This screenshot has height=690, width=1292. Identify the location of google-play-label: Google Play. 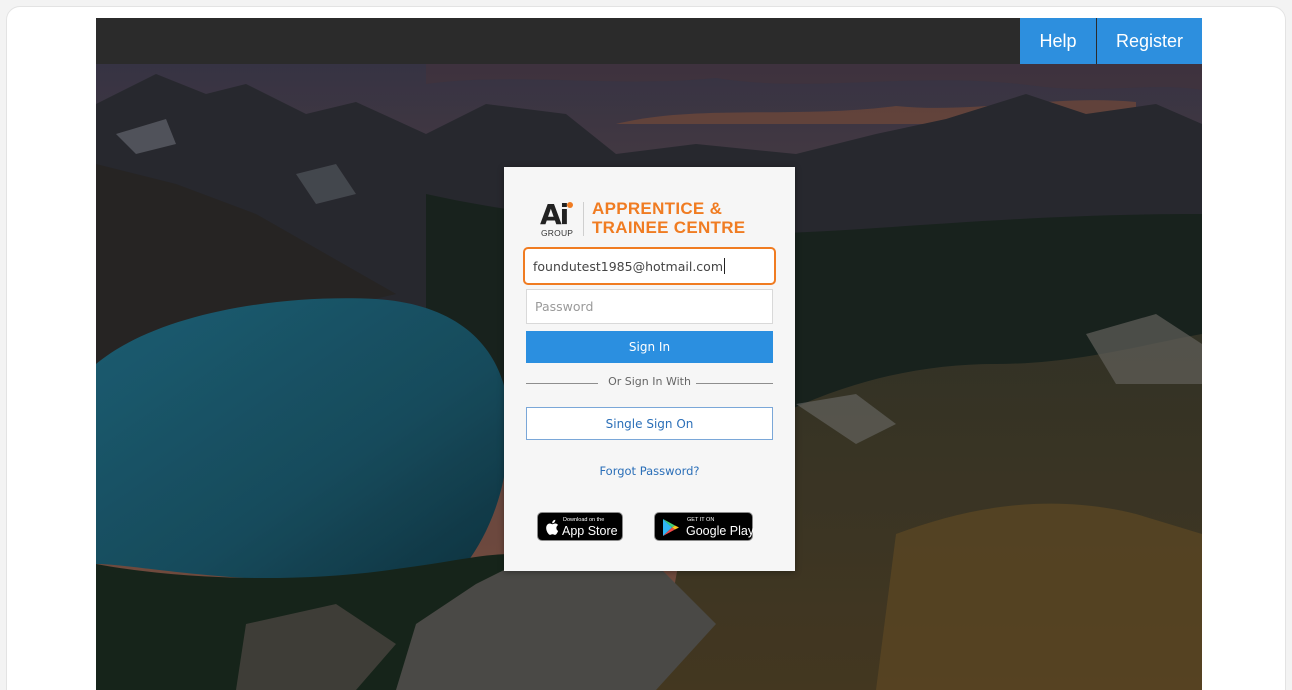
(720, 531).